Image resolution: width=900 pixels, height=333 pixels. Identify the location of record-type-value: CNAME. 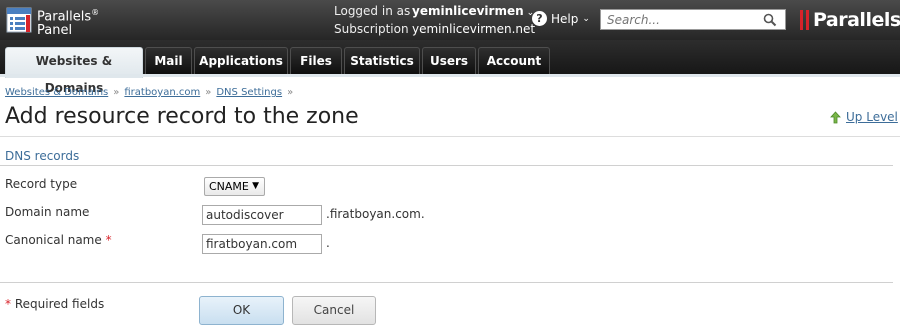
(229, 186).